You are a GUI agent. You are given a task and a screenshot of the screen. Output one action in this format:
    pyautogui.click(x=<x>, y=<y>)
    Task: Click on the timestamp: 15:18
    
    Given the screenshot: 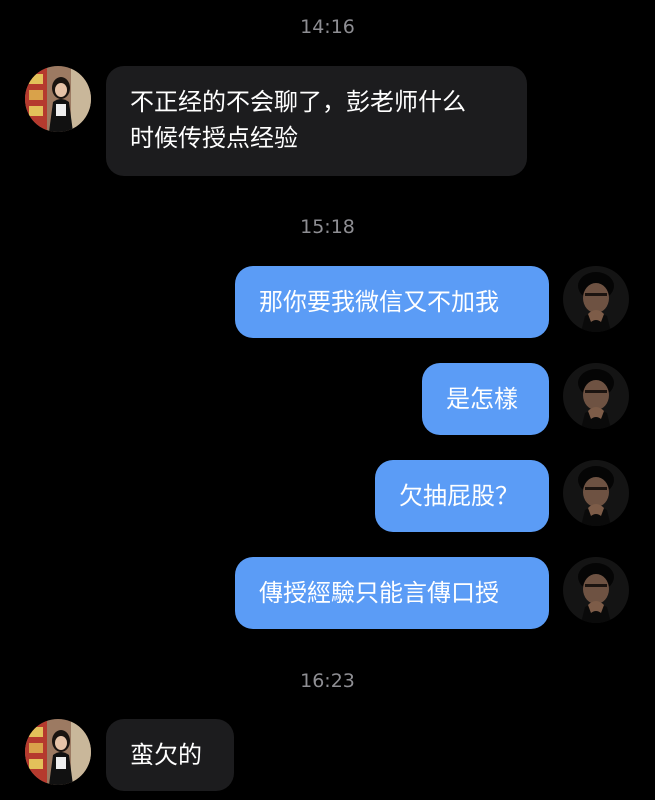 What is the action you would take?
    pyautogui.click(x=327, y=227)
    